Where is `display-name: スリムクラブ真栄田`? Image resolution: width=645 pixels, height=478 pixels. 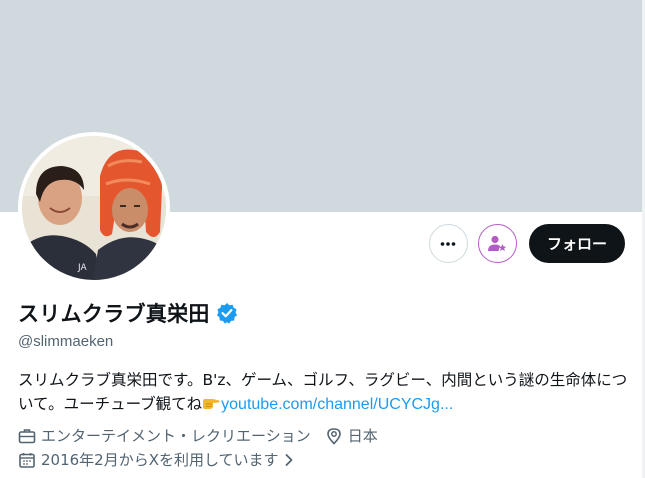 display-name: スリムクラブ真栄田 is located at coordinates (114, 314).